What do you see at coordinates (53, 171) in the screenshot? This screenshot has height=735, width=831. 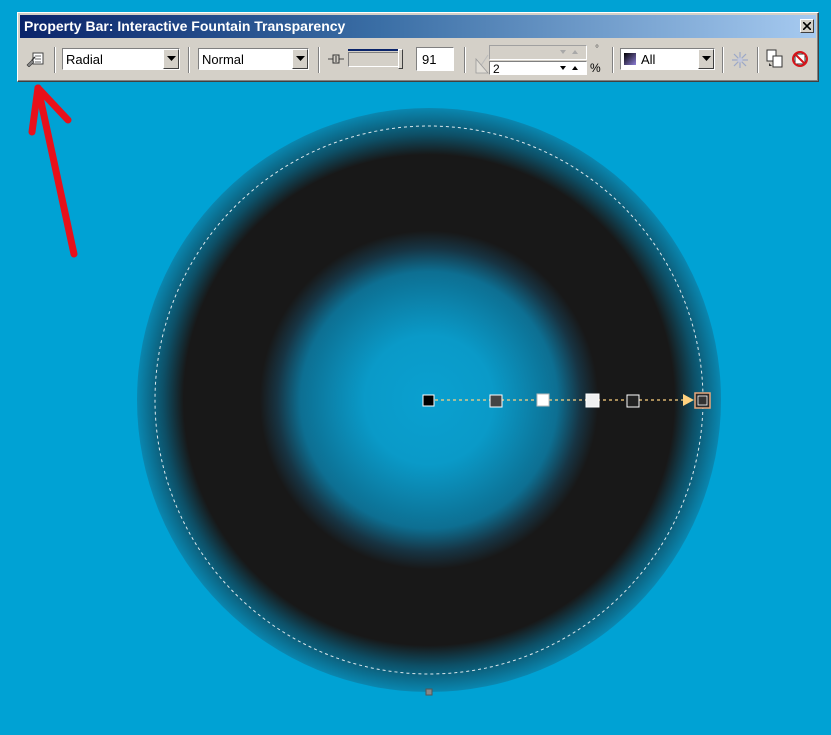 I see `red-annotation-arrow` at bounding box center [53, 171].